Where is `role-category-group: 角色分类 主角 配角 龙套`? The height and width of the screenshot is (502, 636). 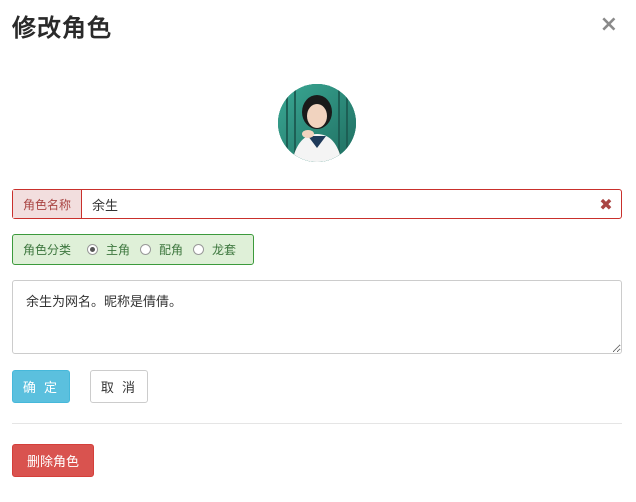
role-category-group: 角色分类 主角 配角 龙套 is located at coordinates (133, 249).